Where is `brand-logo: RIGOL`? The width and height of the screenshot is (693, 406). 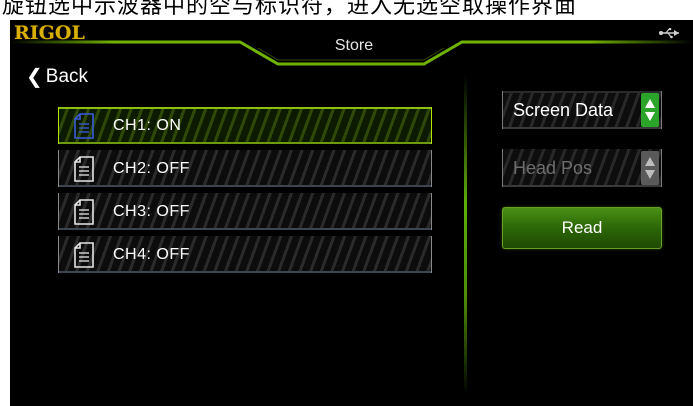 brand-logo: RIGOL is located at coordinates (49, 33).